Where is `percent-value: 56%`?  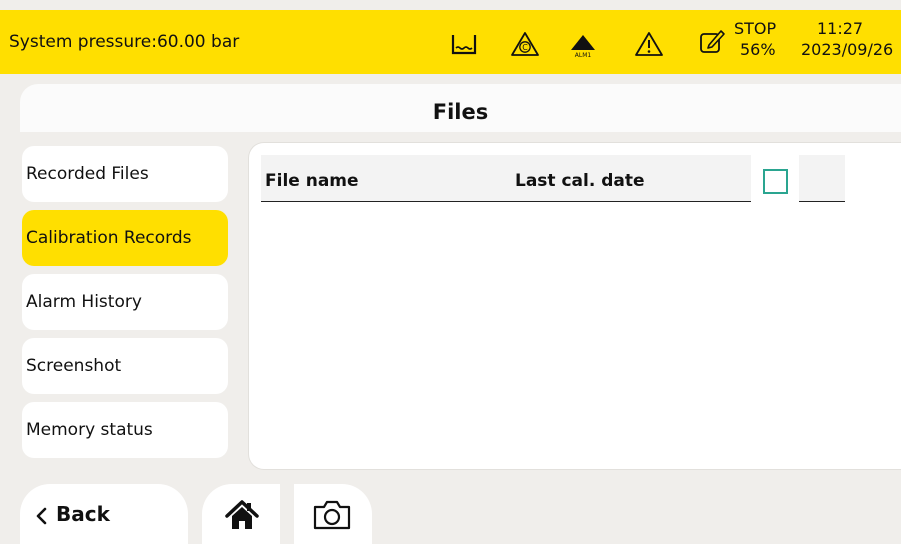
percent-value: 56% is located at coordinates (758, 49).